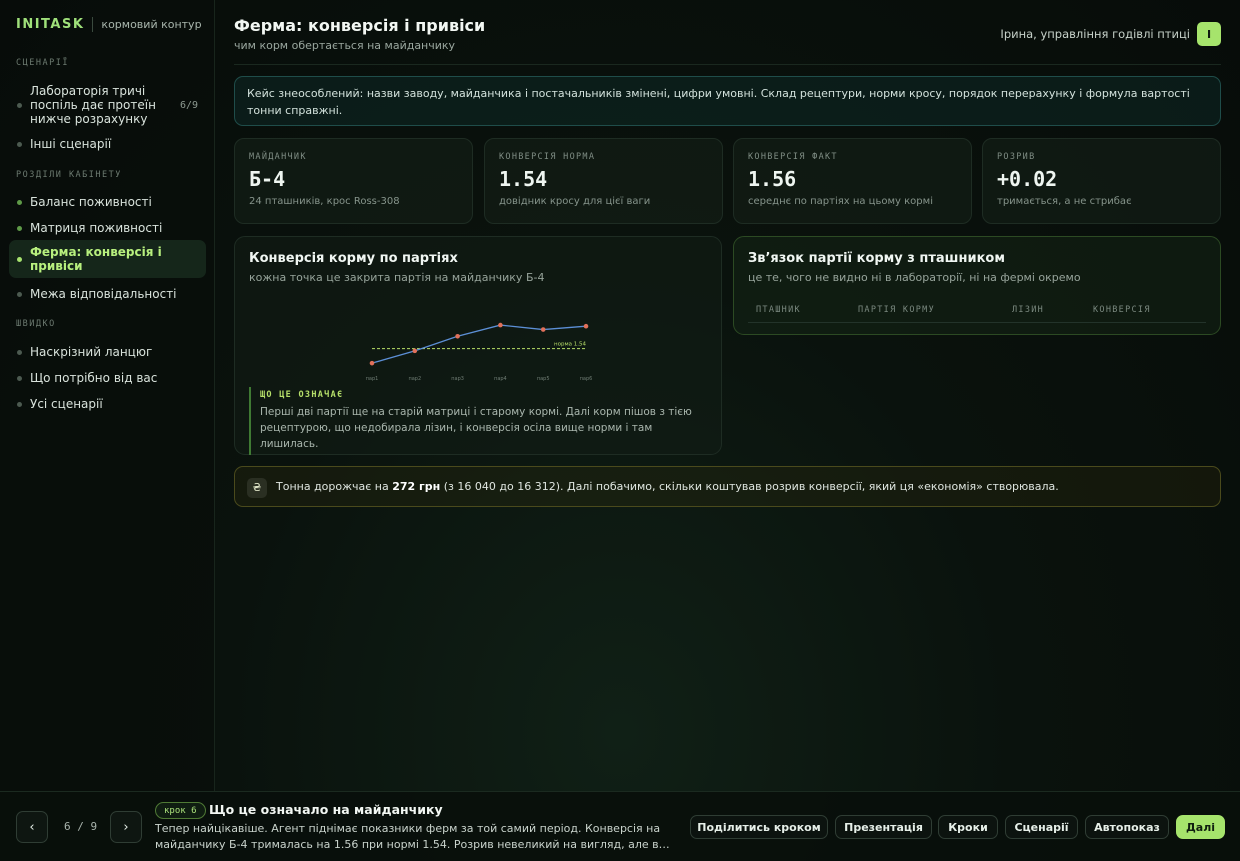  What do you see at coordinates (968, 827) in the screenshot?
I see `steps-button: Кроки` at bounding box center [968, 827].